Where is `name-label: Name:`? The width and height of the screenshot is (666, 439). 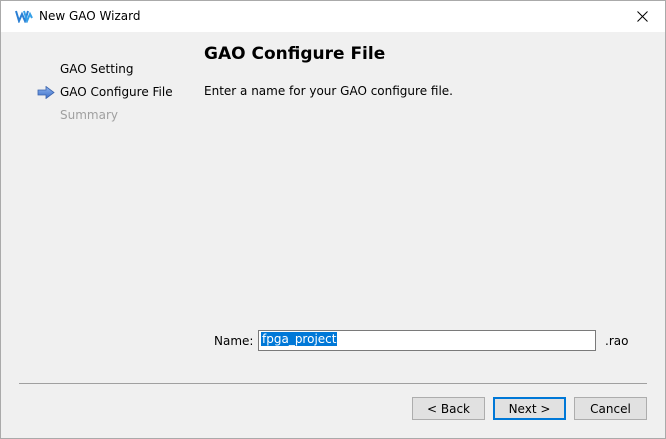
name-label: Name: is located at coordinates (234, 341).